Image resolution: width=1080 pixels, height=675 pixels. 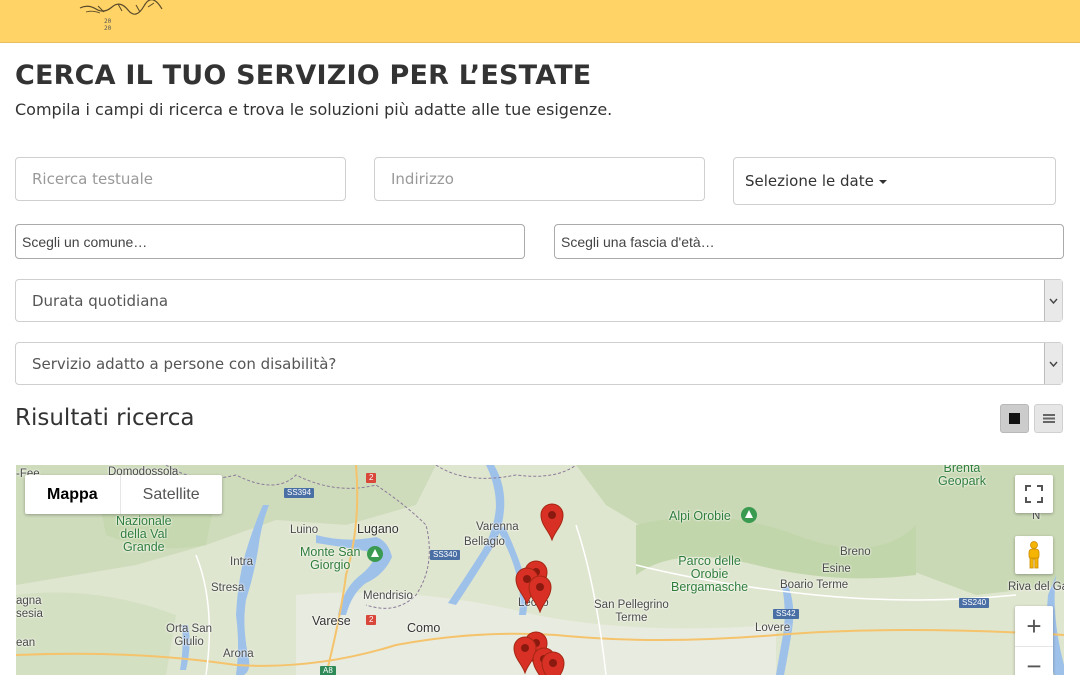 I want to click on site-logo, so click(x=123, y=20).